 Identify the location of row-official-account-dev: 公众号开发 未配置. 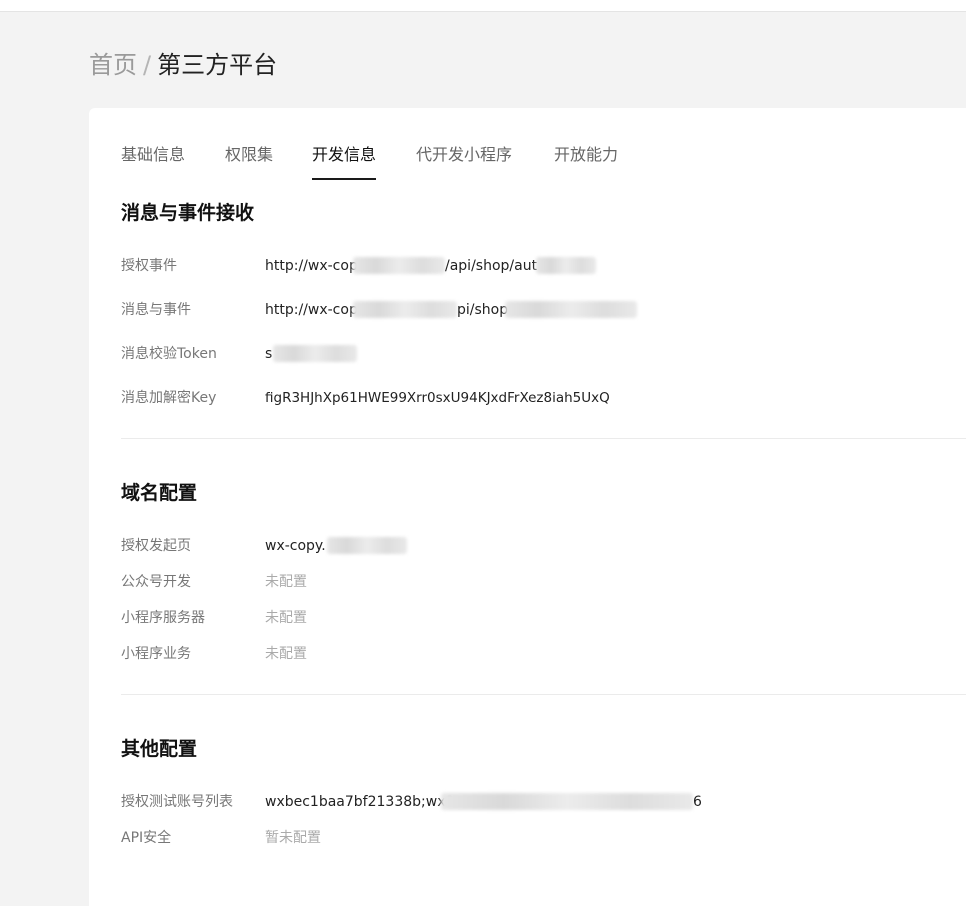
(531, 582).